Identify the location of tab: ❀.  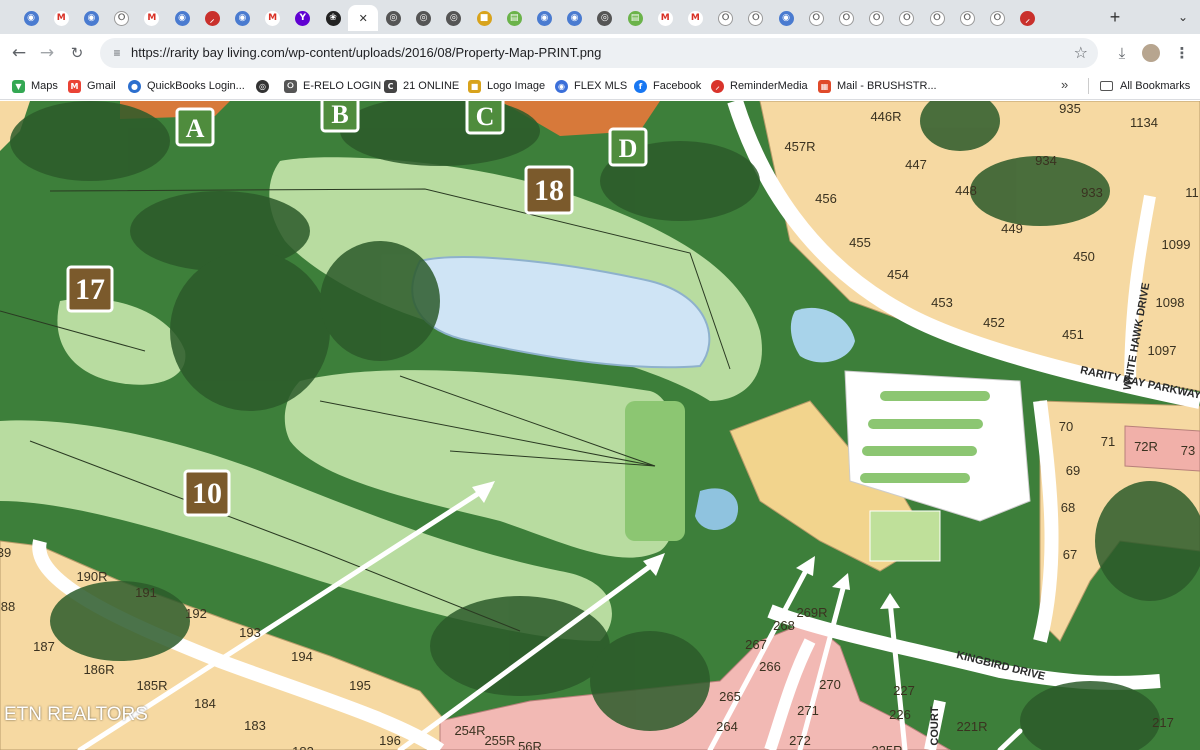
(333, 18).